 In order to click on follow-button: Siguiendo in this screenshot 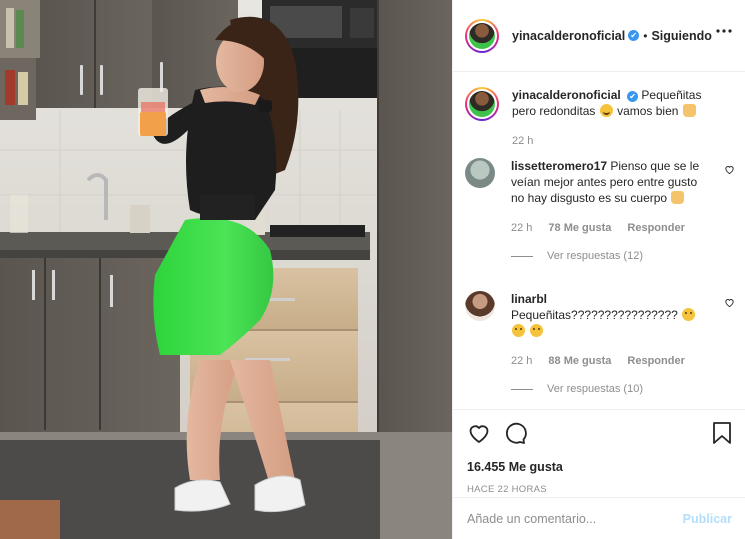, I will do `click(681, 36)`.